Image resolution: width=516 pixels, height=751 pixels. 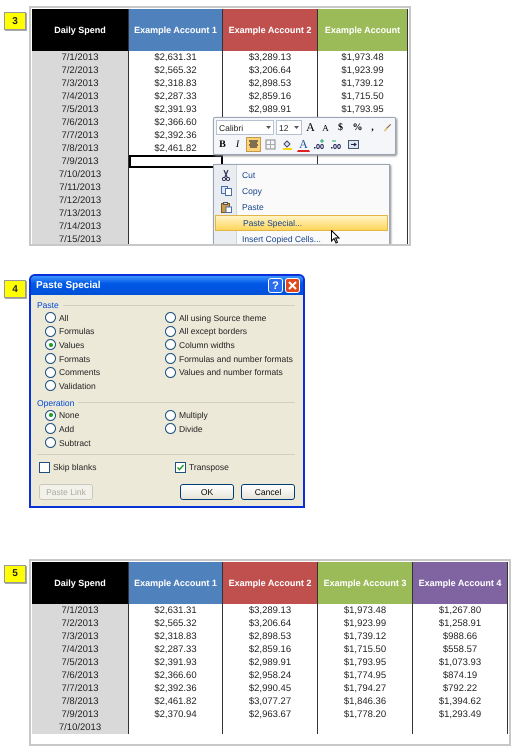 I want to click on format-button: ,, so click(x=372, y=127).